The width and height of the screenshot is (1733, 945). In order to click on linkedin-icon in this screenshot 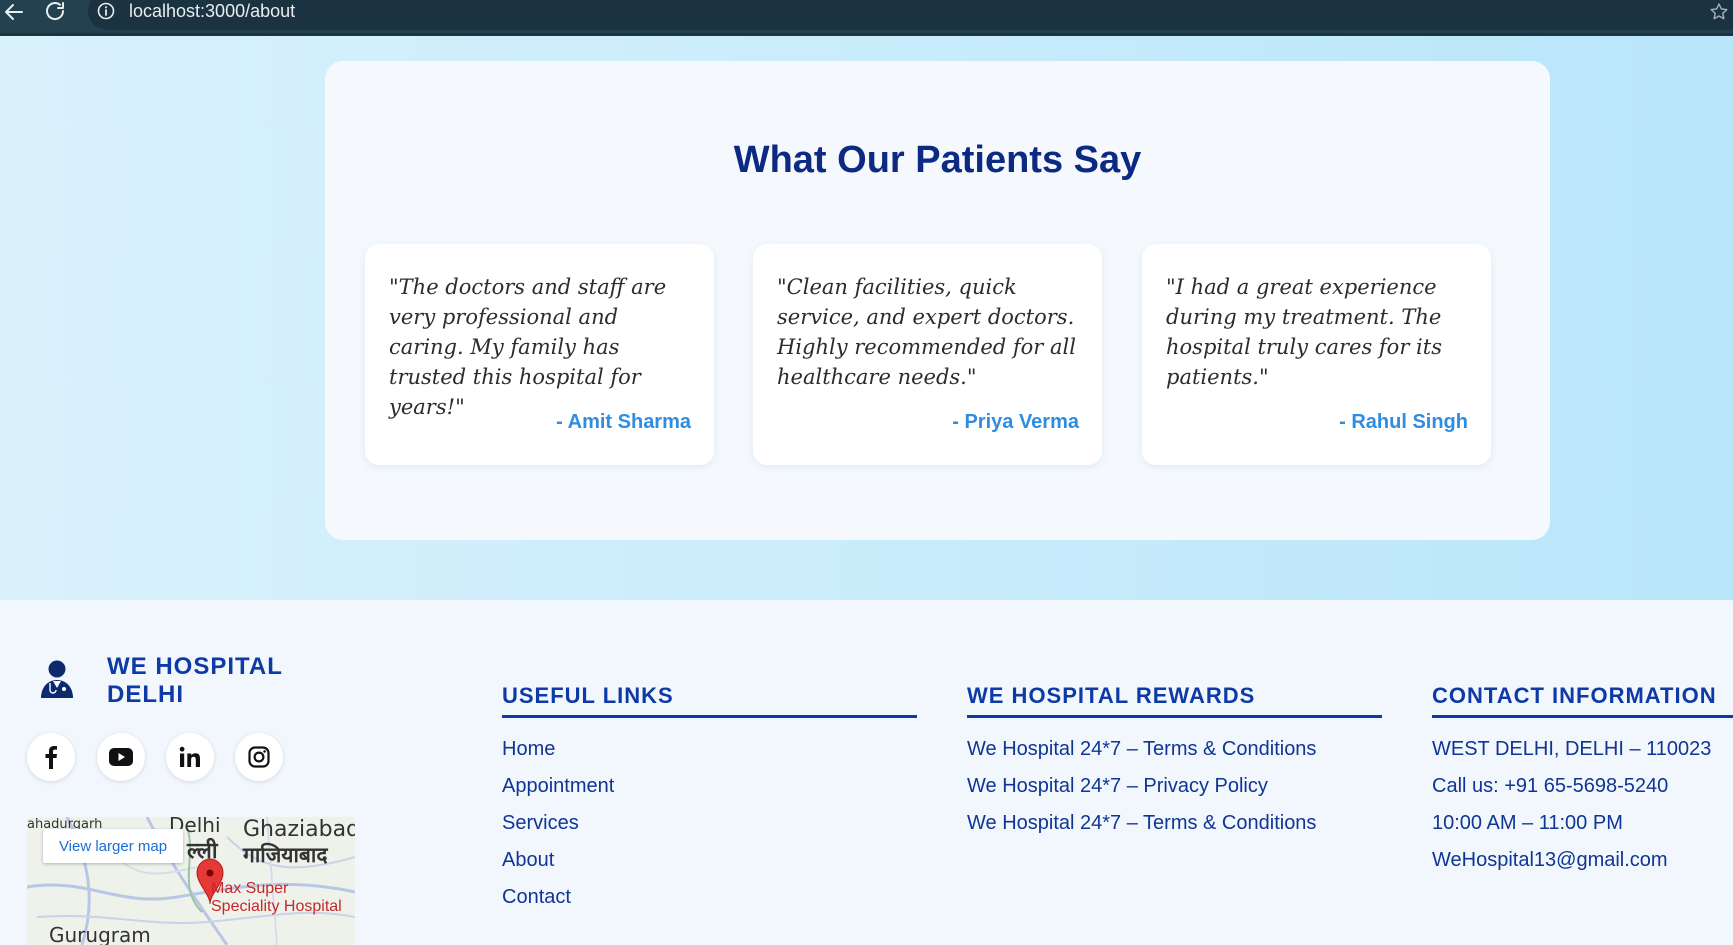, I will do `click(190, 757)`.